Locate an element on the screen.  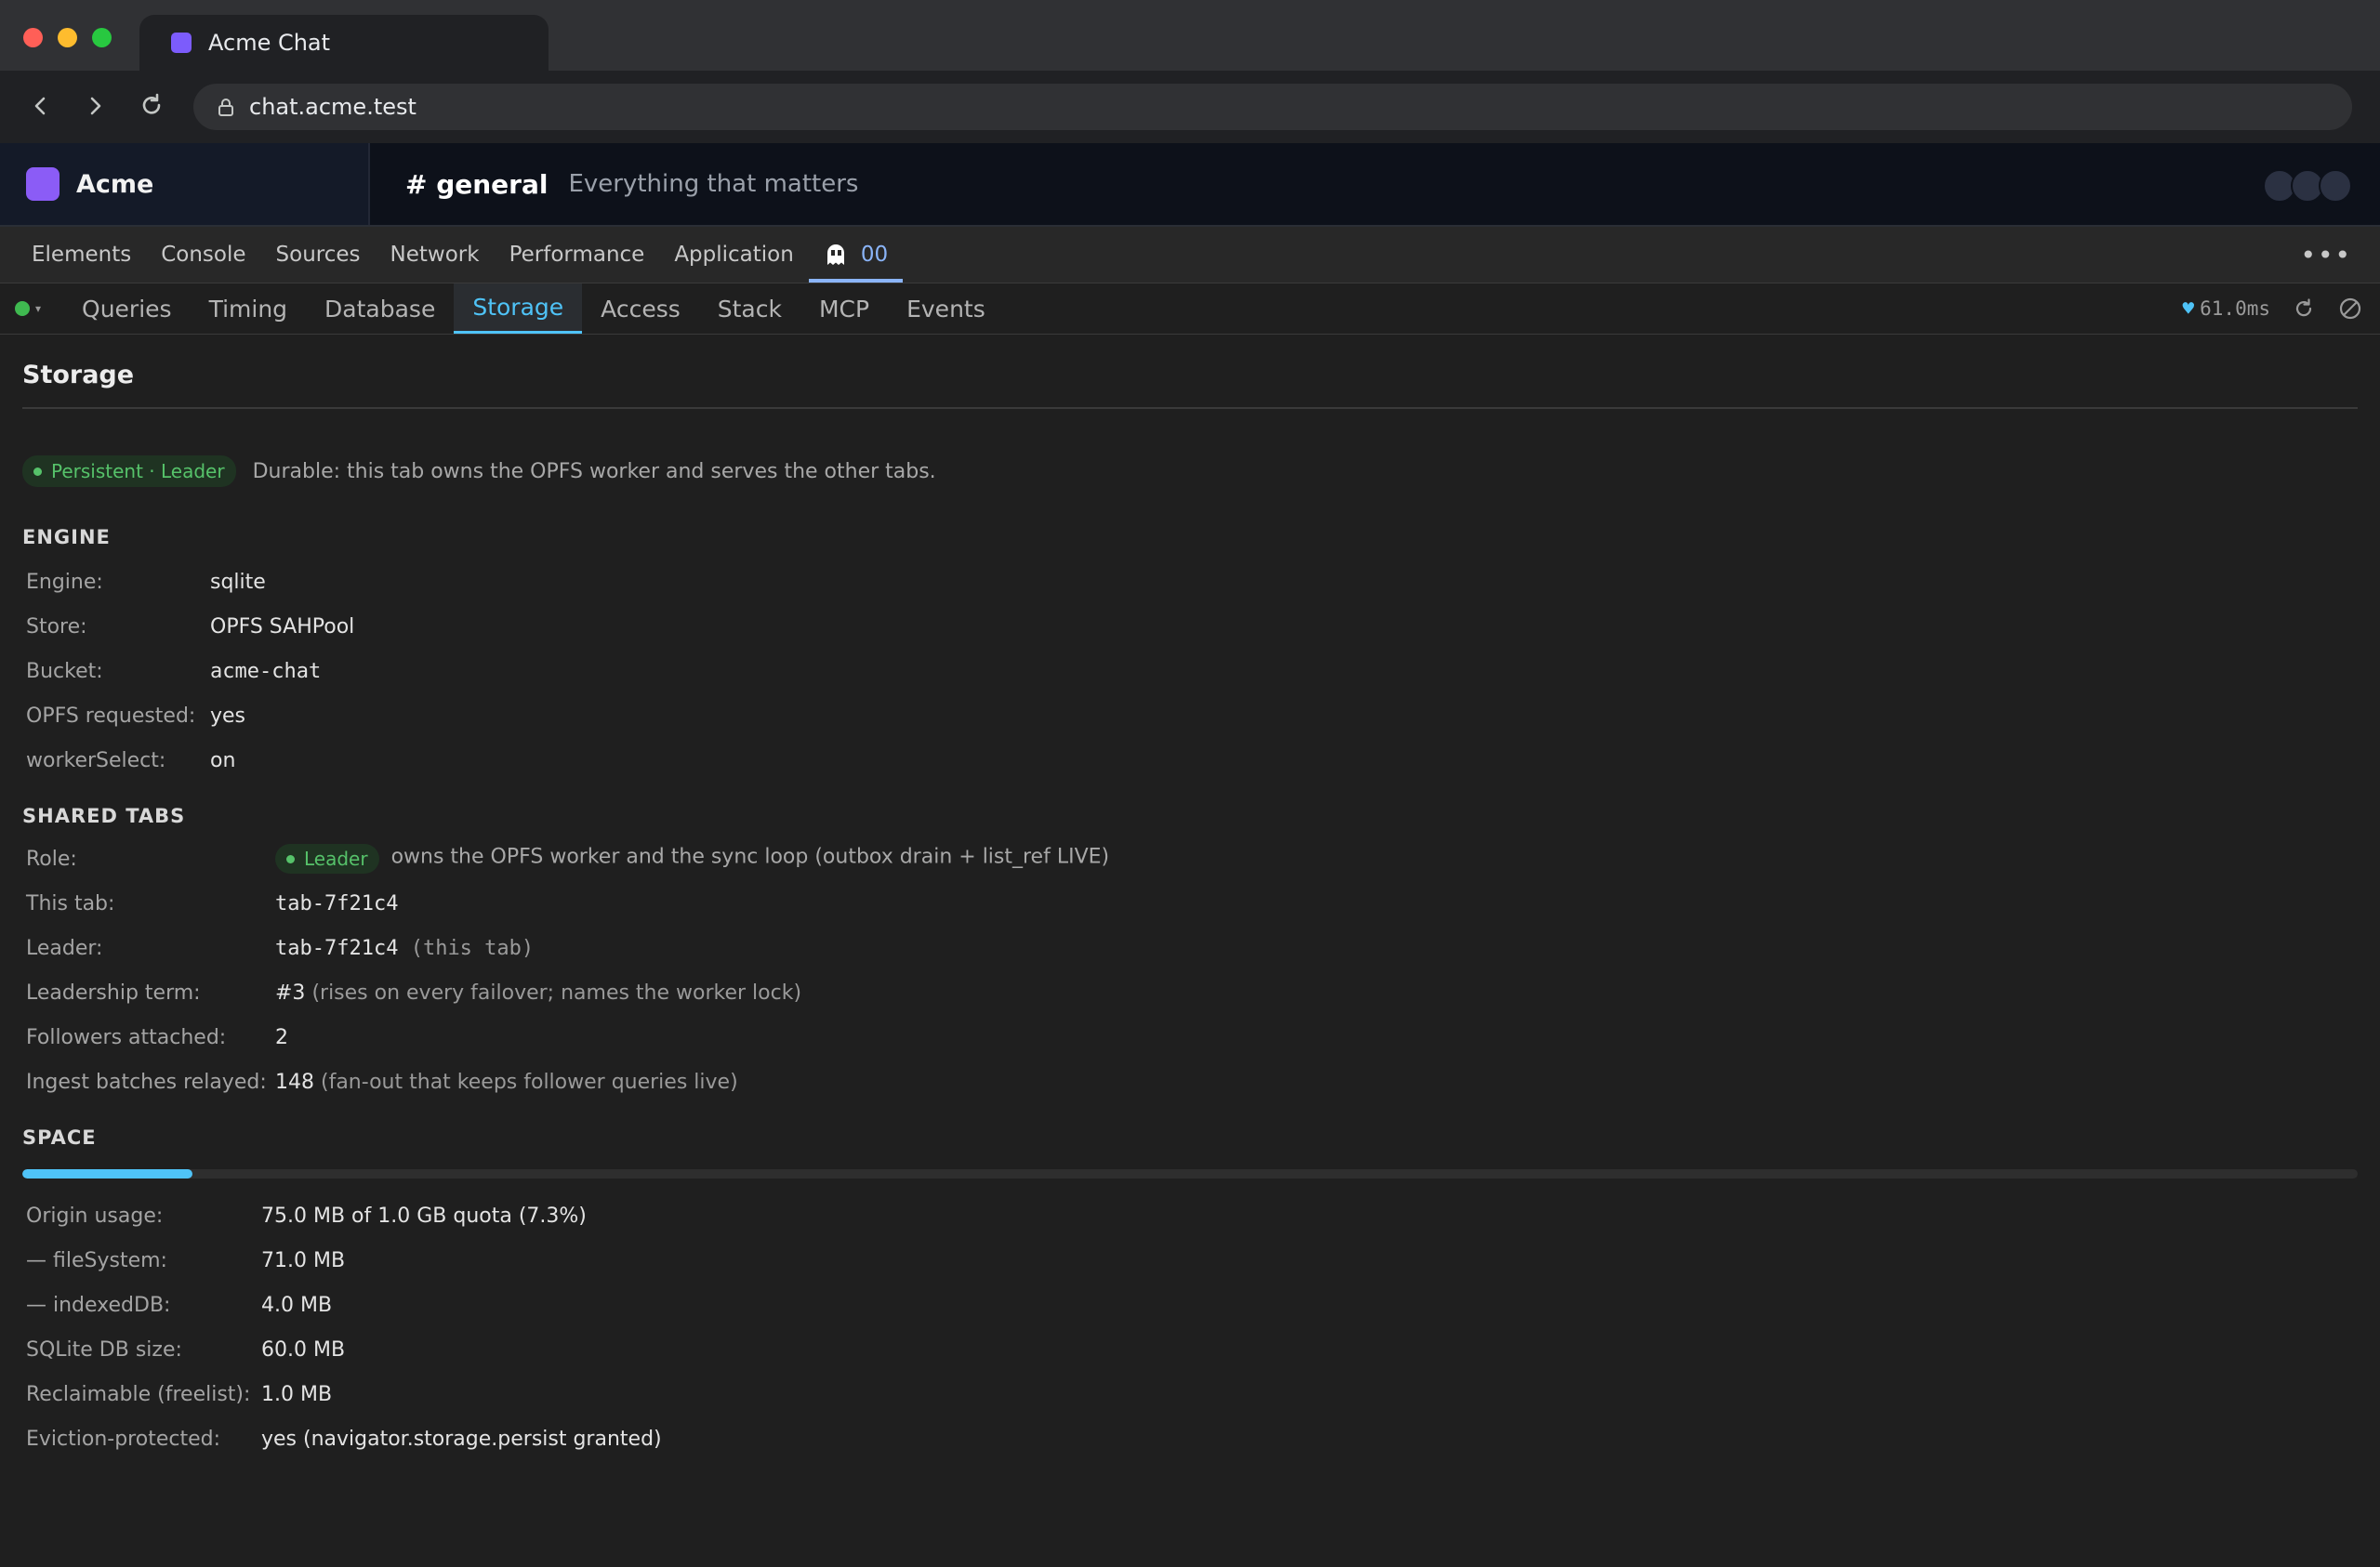
ingest-value: 148 is located at coordinates (294, 1082).